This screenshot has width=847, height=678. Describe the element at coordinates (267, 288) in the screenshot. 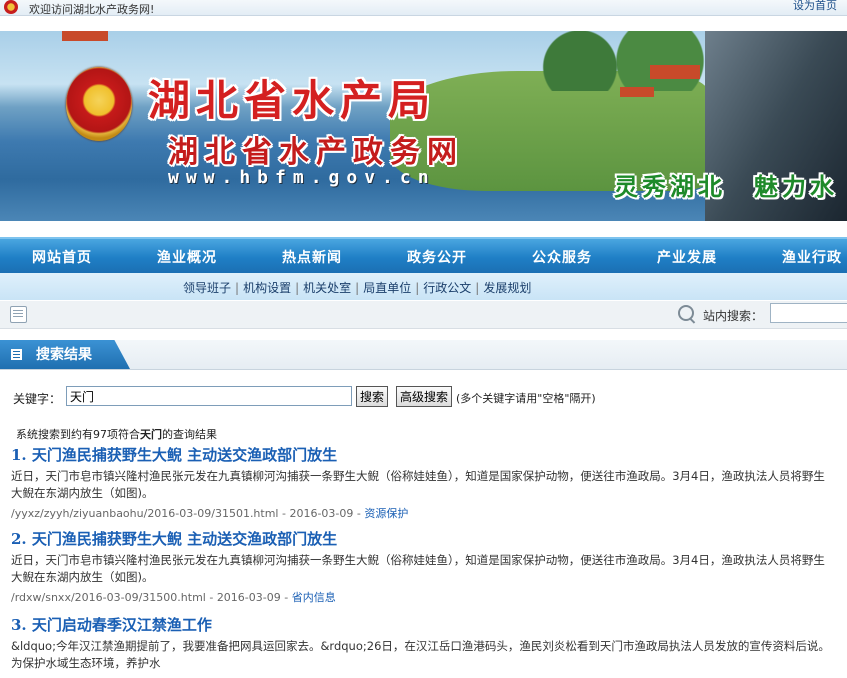

I see `subnav-item-structure: 机构设置` at that location.